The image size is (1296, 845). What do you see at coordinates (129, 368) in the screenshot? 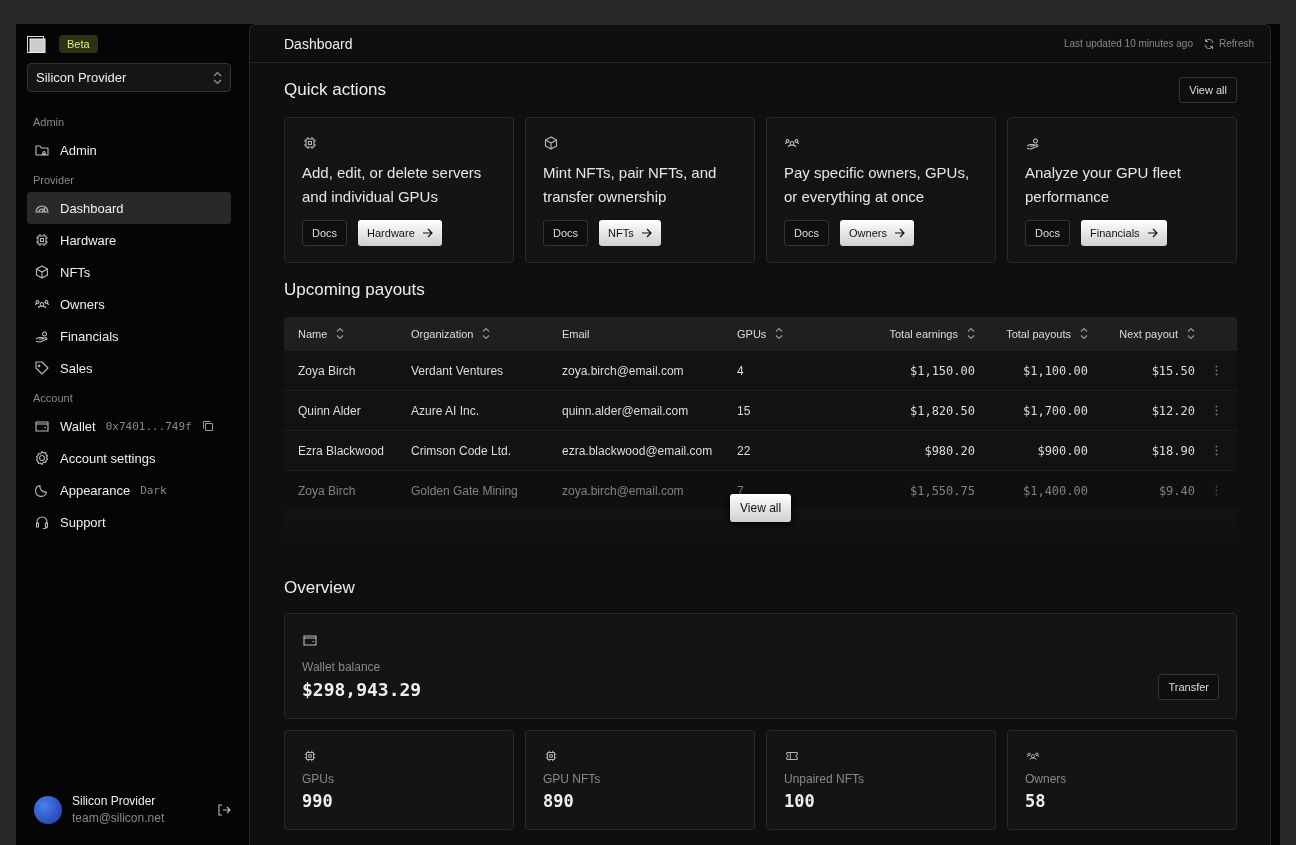
I see `nav-item: Sales` at bounding box center [129, 368].